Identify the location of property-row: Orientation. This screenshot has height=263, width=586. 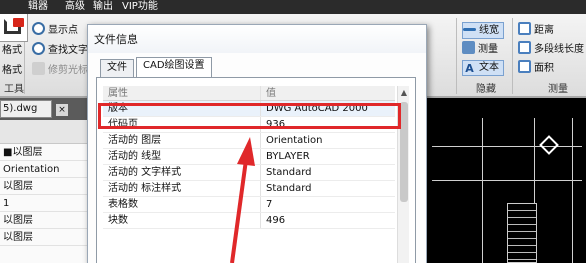
(44, 169).